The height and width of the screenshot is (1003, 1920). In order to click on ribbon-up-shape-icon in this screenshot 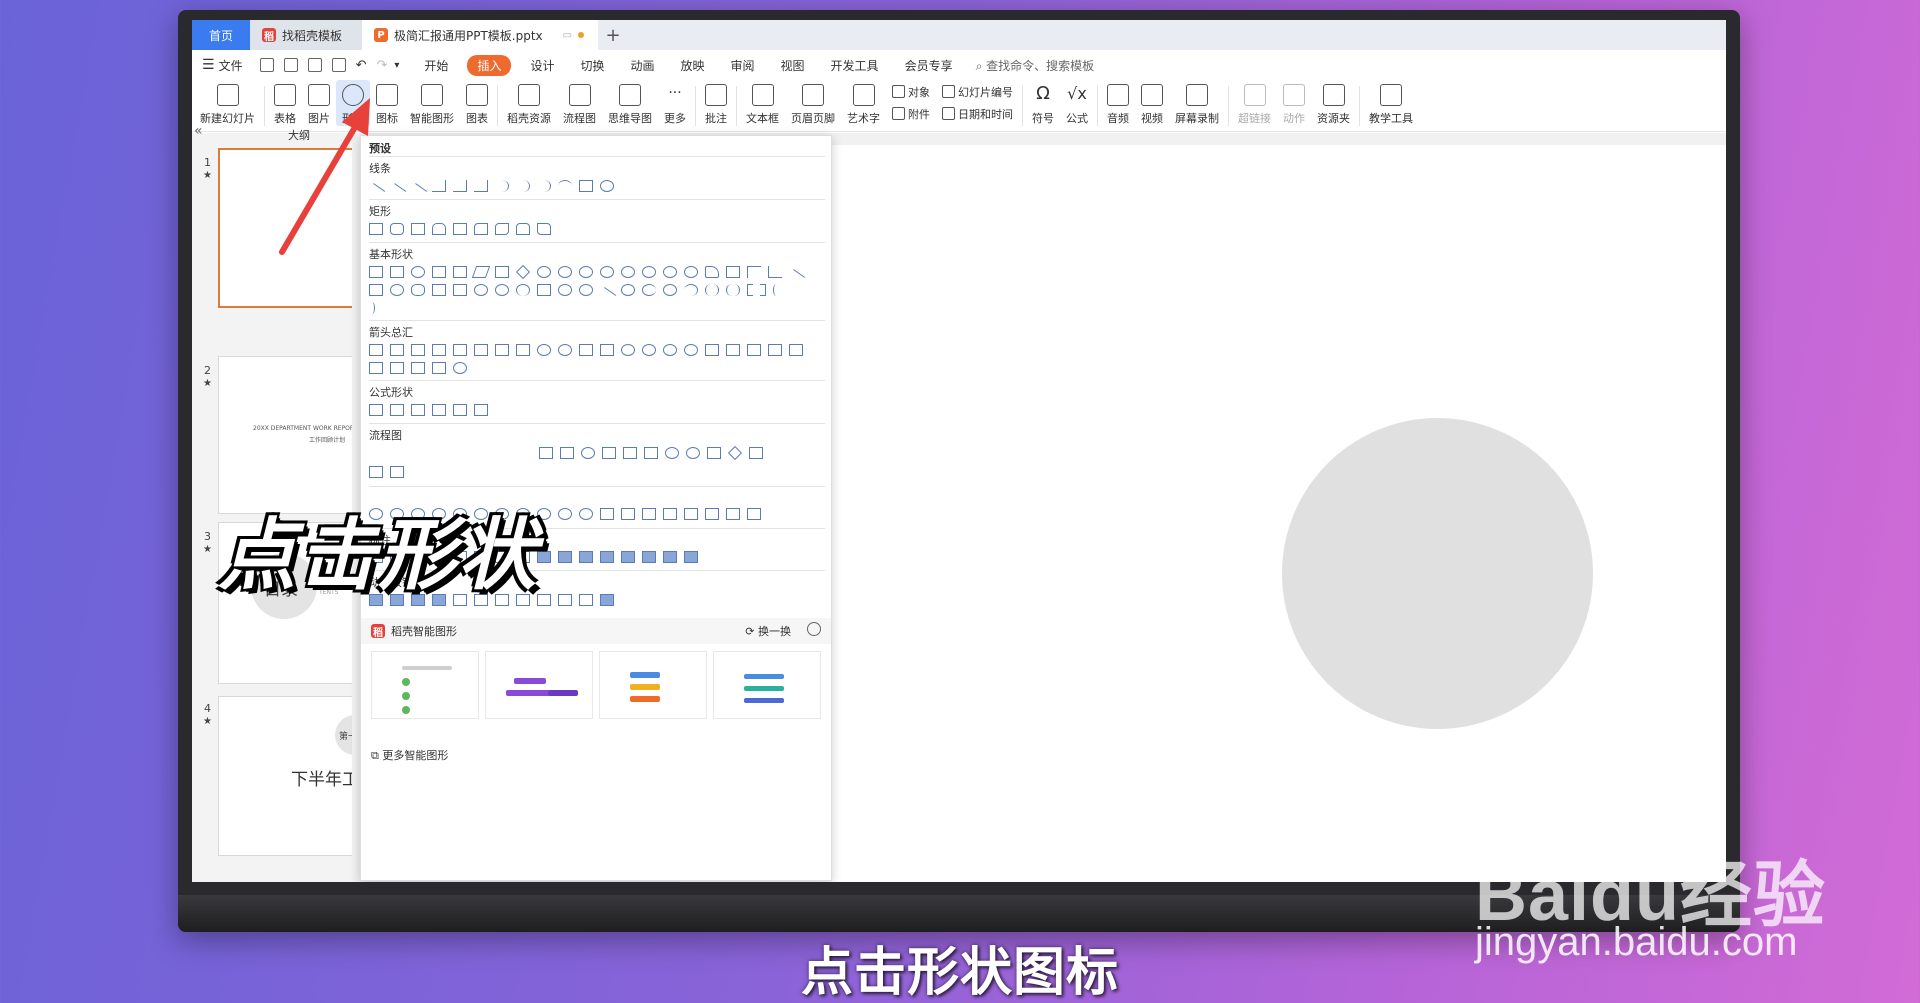, I will do `click(607, 514)`.